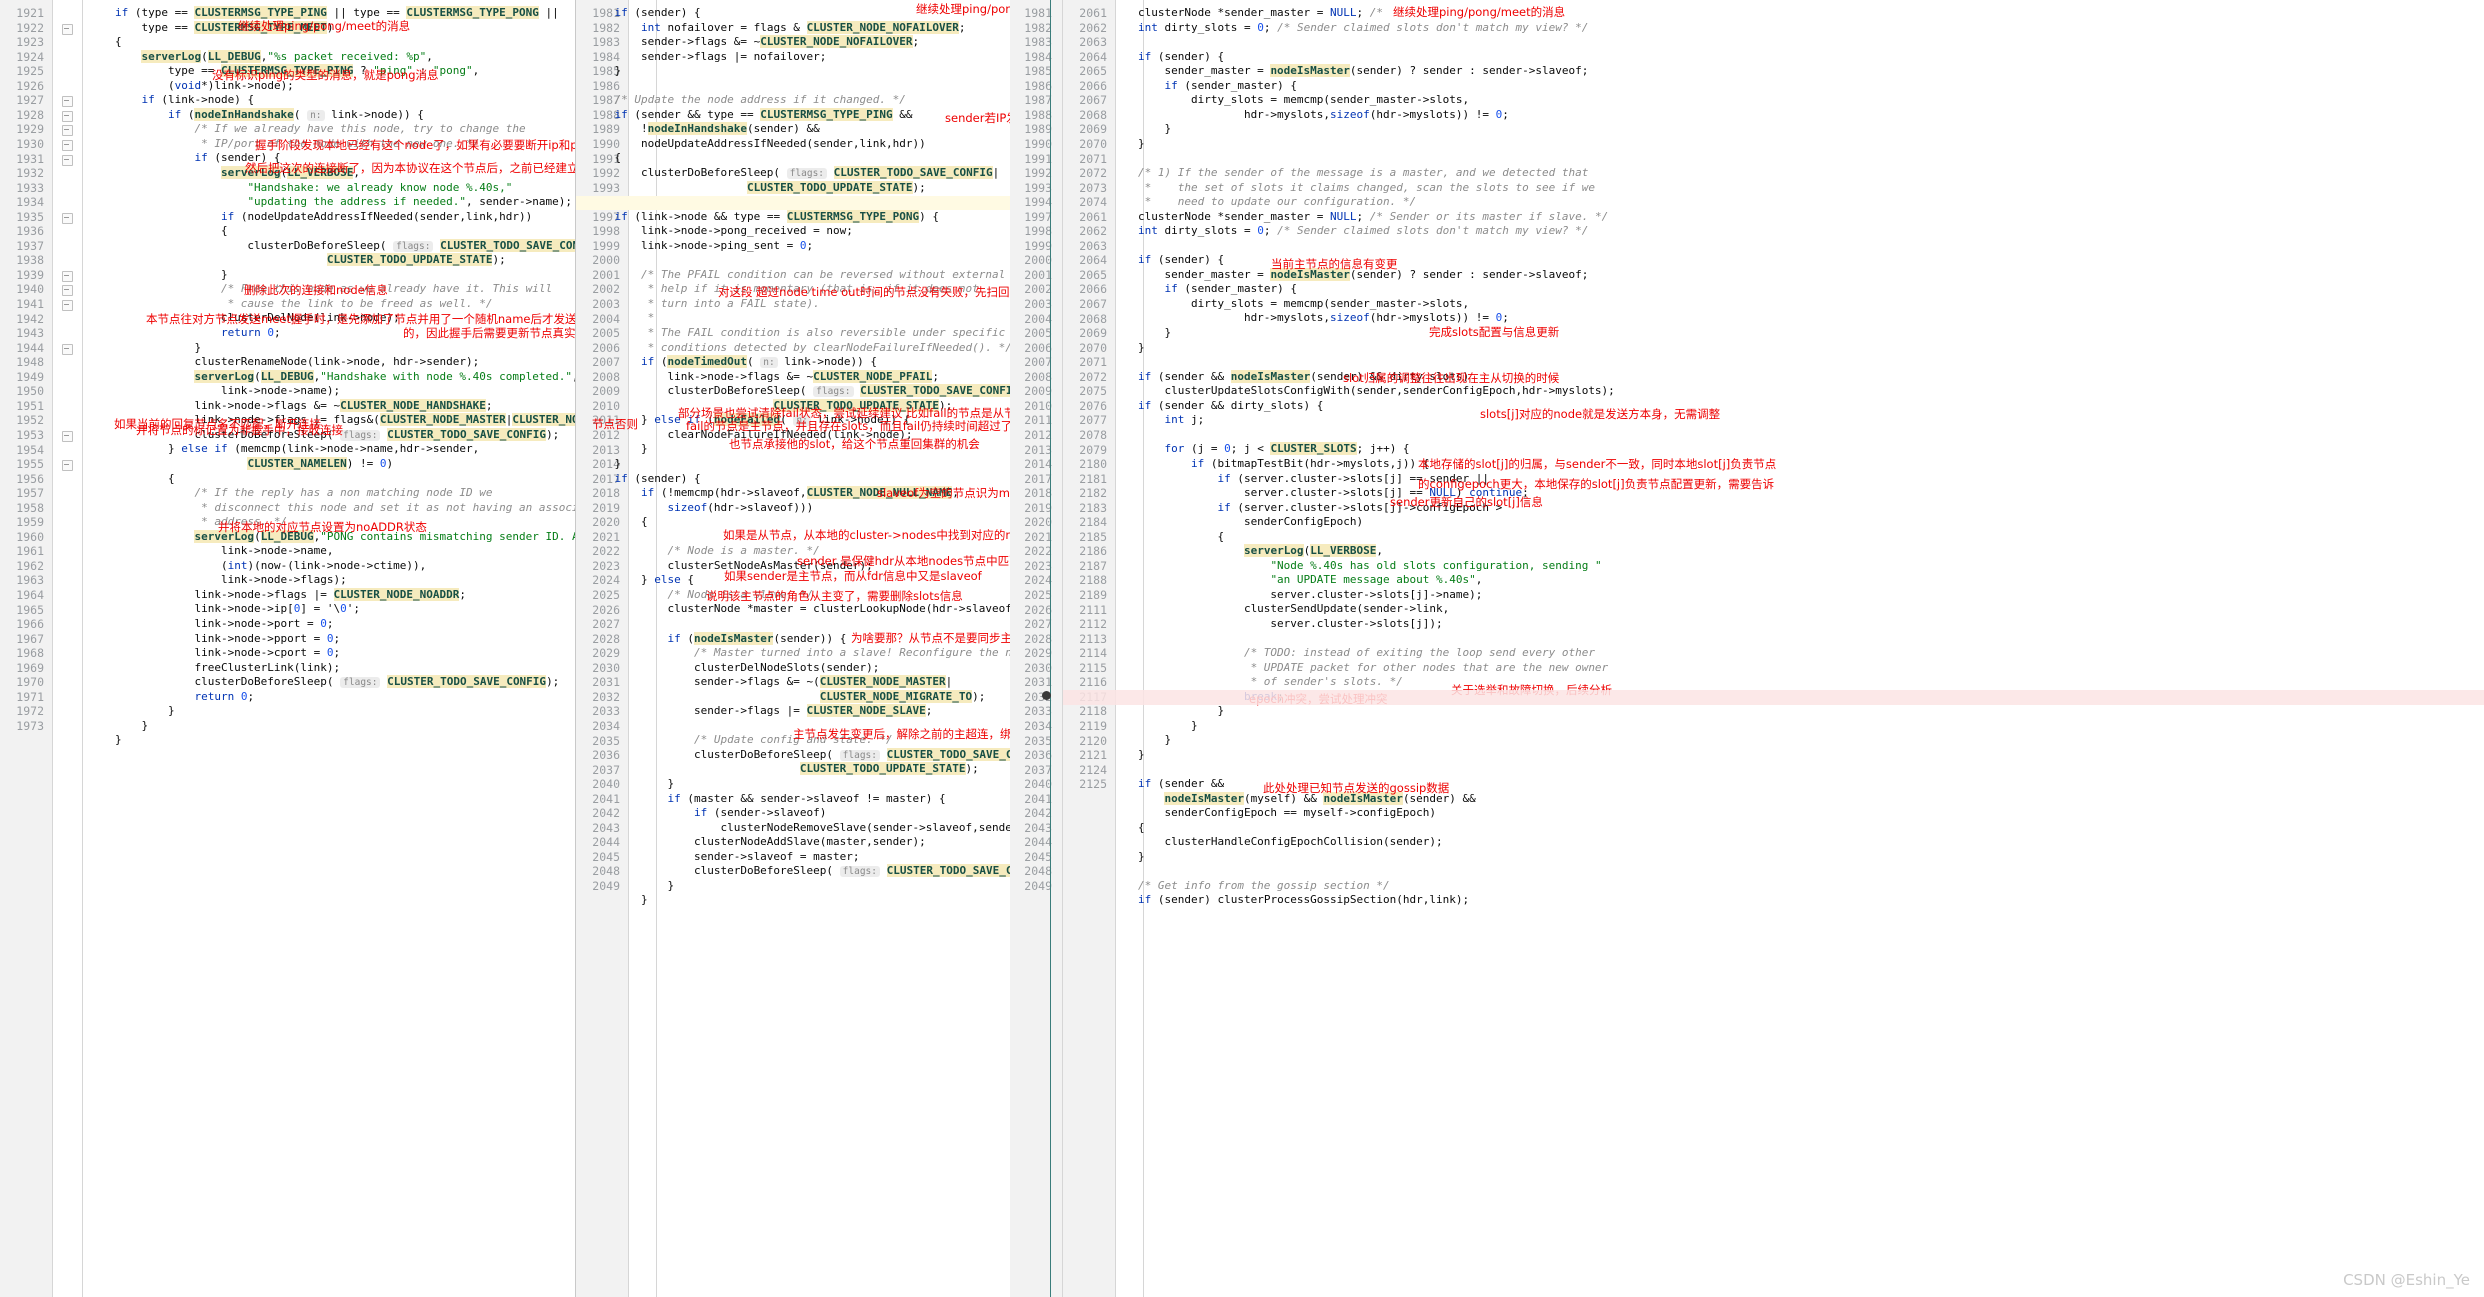 This screenshot has height=1297, width=2484. What do you see at coordinates (802, 711) in the screenshot?
I see `code-line: sender->flags |= CLUSTER_NODE_SLAVE;` at bounding box center [802, 711].